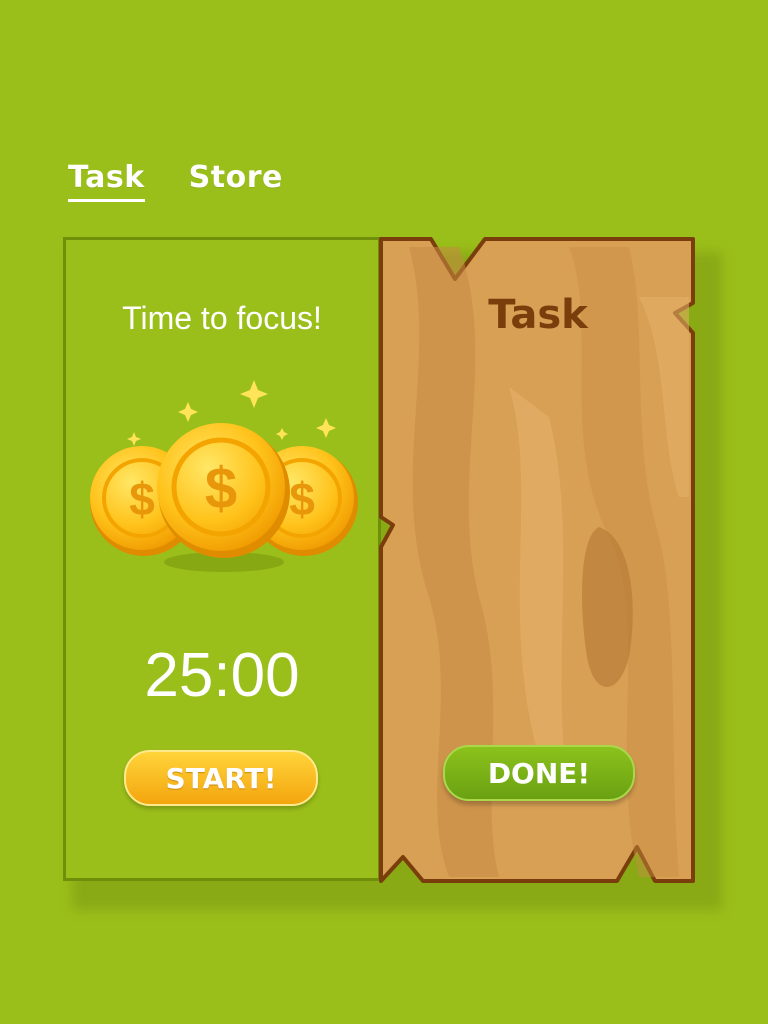 This screenshot has width=768, height=1024. I want to click on timer-display: 25:00, so click(222, 675).